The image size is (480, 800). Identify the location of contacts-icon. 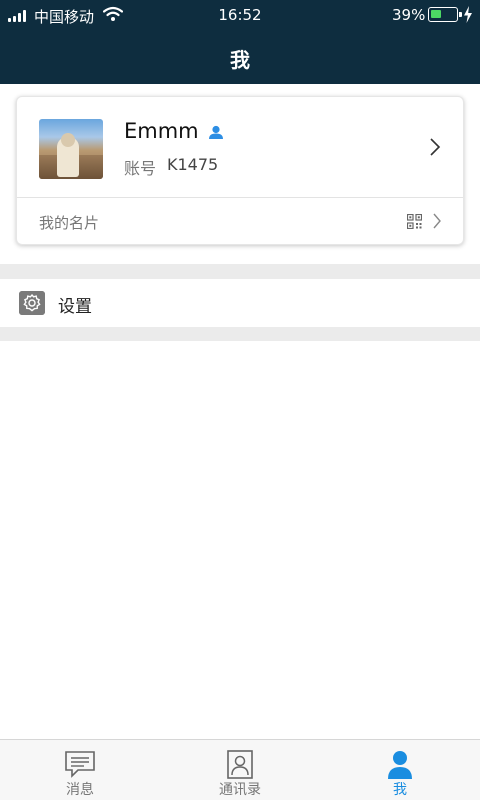
(240, 764).